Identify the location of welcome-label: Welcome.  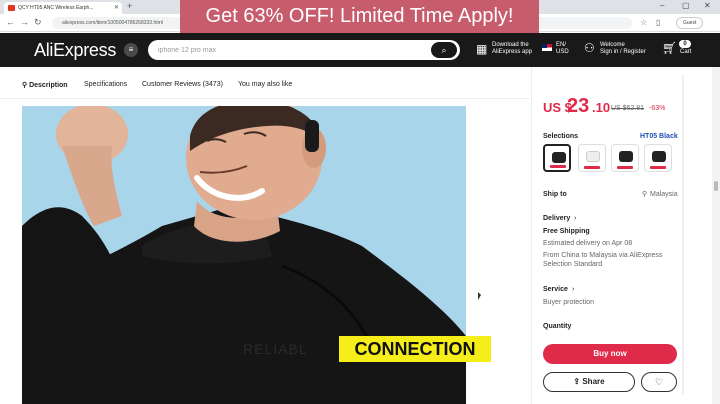
(612, 45).